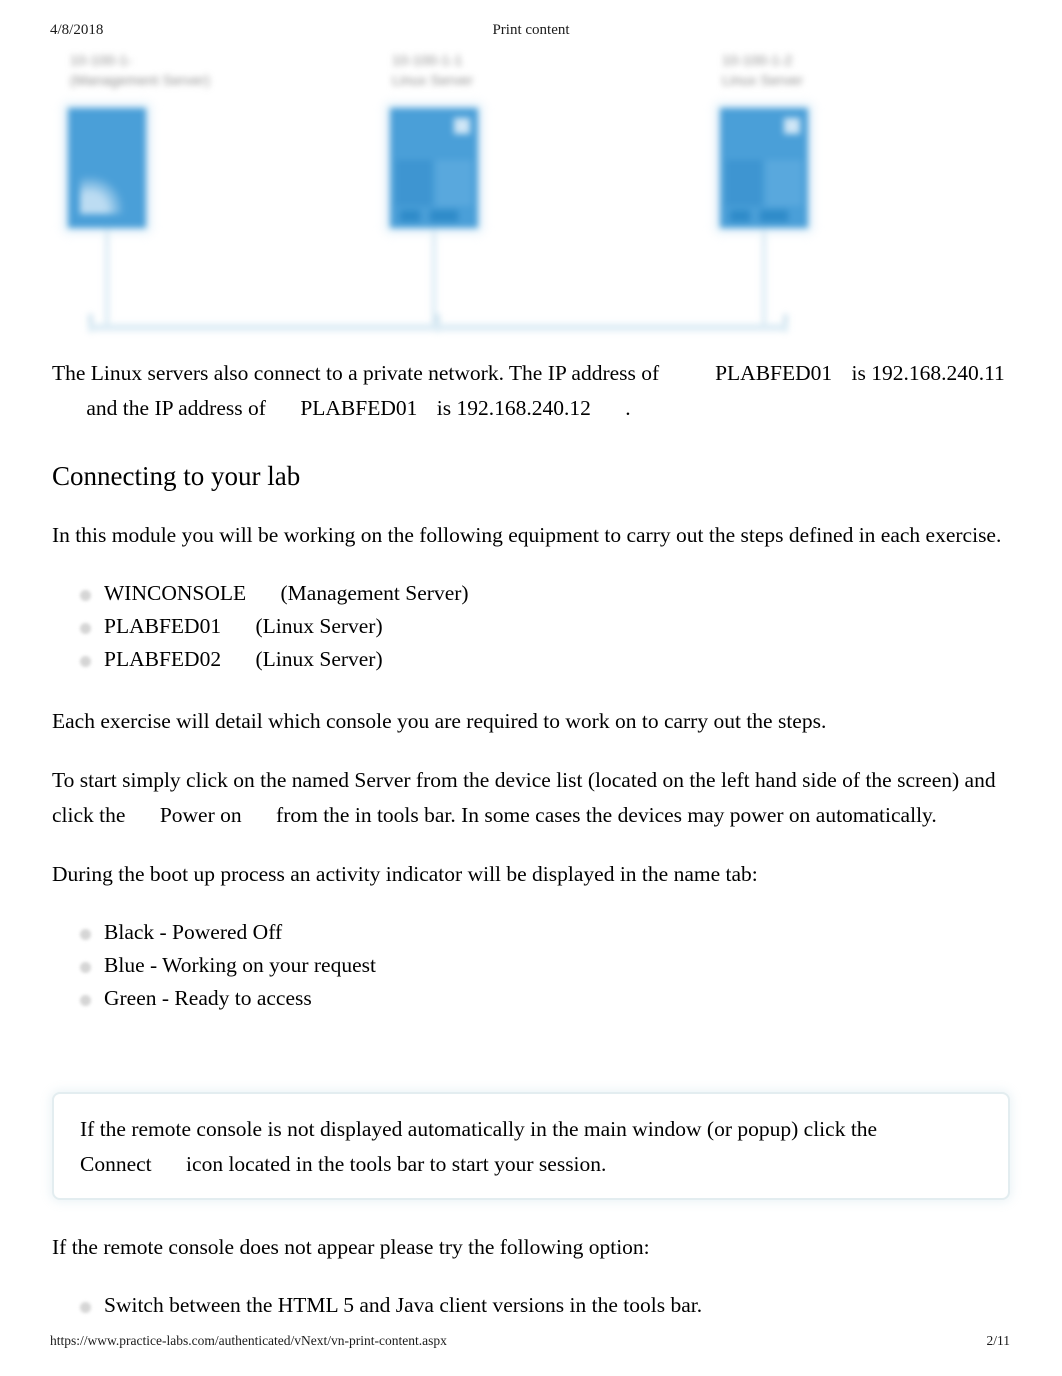  Describe the element at coordinates (185, 70) in the screenshot. I see `diagram-node-label: 10-100-1- (Management Server)` at that location.